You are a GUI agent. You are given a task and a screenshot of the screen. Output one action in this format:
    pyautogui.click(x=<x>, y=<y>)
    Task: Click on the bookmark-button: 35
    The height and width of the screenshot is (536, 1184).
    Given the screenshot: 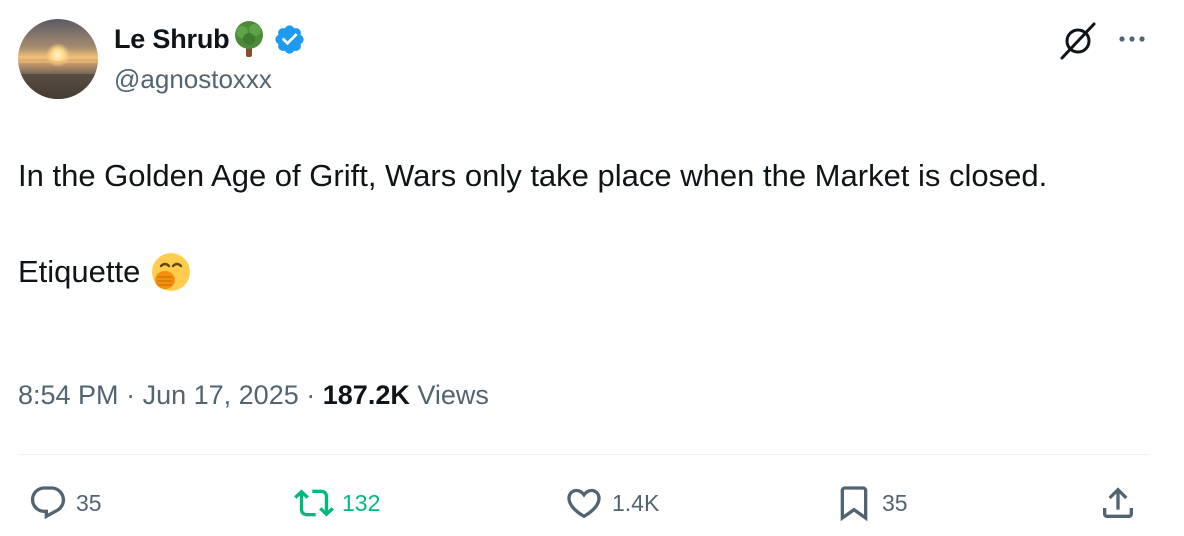 What is the action you would take?
    pyautogui.click(x=871, y=503)
    